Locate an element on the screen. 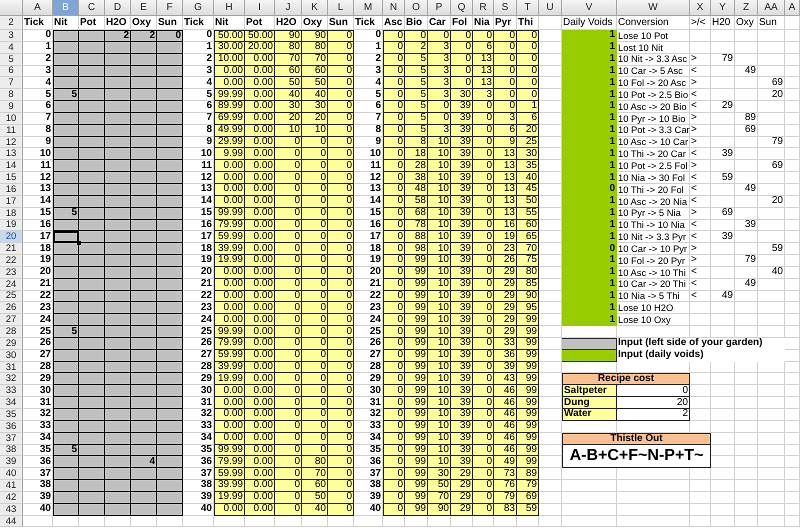 The width and height of the screenshot is (800, 532). column-header: R is located at coordinates (483, 8).